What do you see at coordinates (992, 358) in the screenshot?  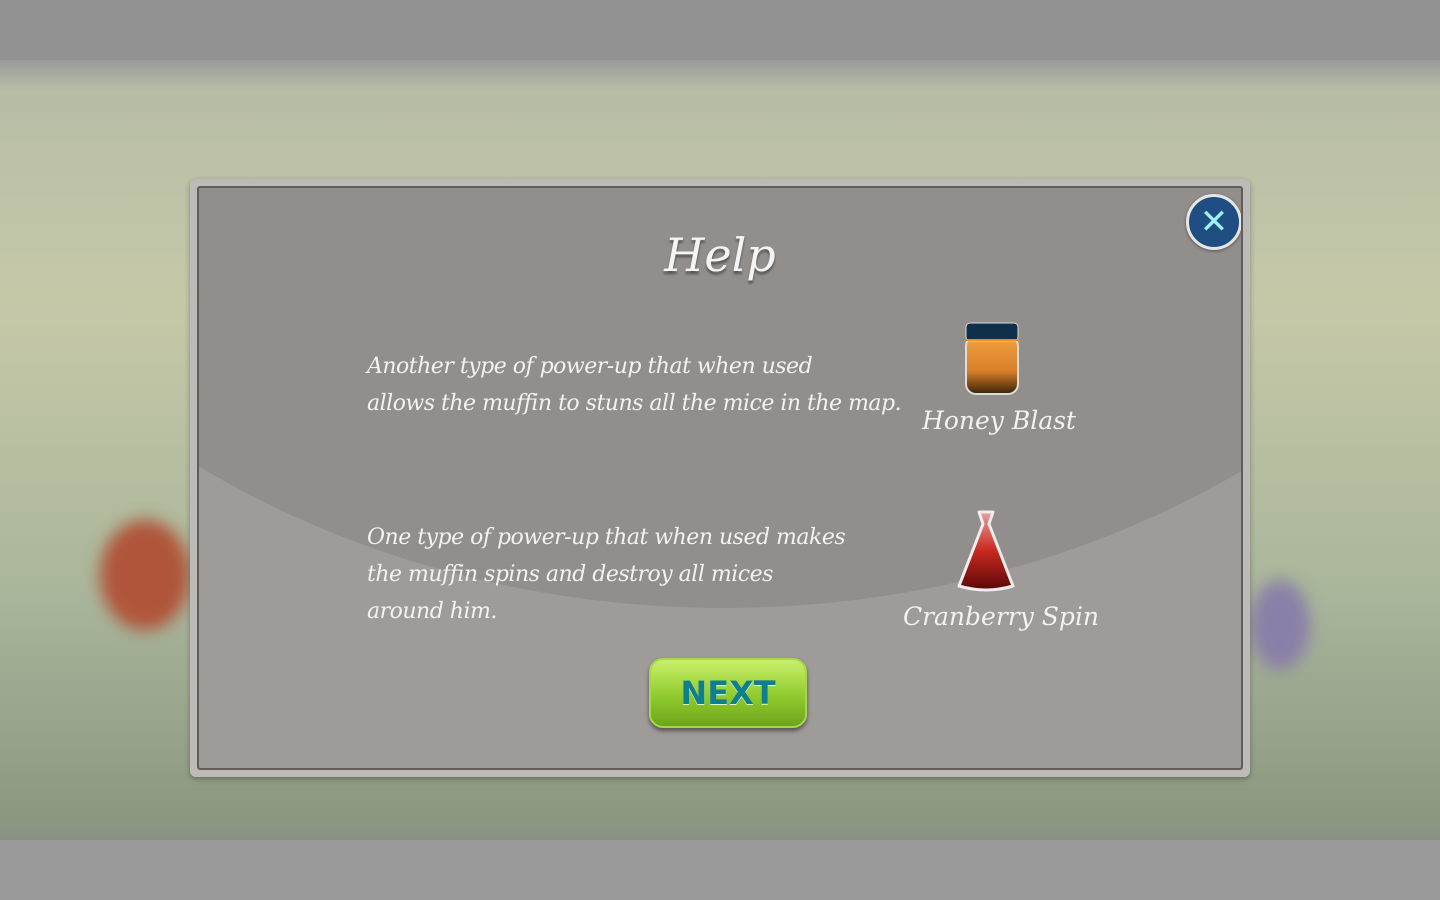 I see `honey-jar-icon` at bounding box center [992, 358].